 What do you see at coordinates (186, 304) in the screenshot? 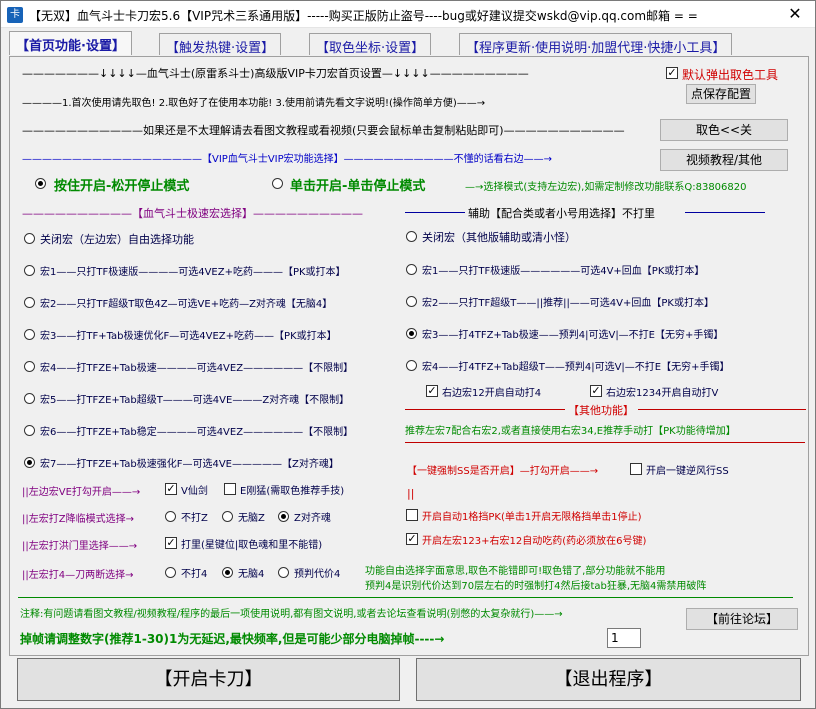
I see `left-macro-2-label: 宏2——只打TF超级T取色4Z—可选VE+吃药—Z对齐魂【无脑4】` at bounding box center [186, 304].